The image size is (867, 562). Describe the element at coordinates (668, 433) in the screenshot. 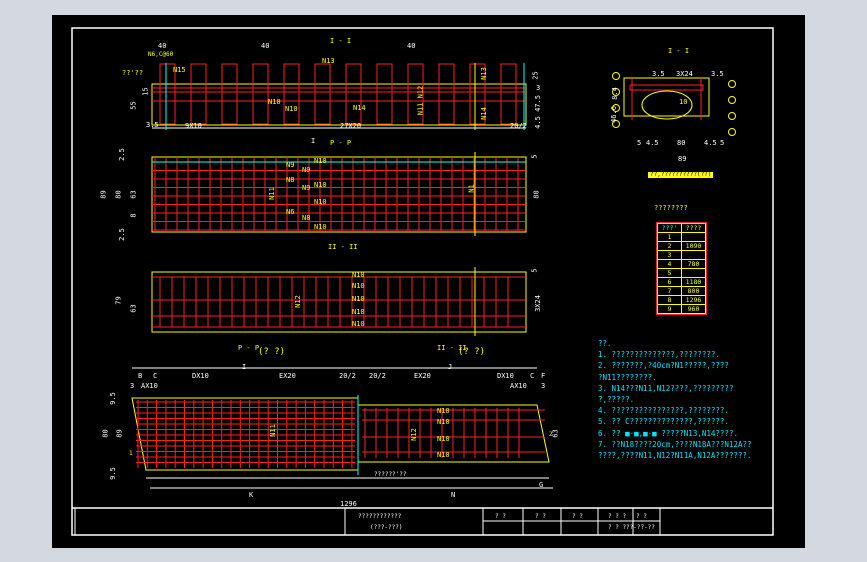

I see `note-item: 6. ?? ■·■,■·■ ?????N13,N14????.` at that location.